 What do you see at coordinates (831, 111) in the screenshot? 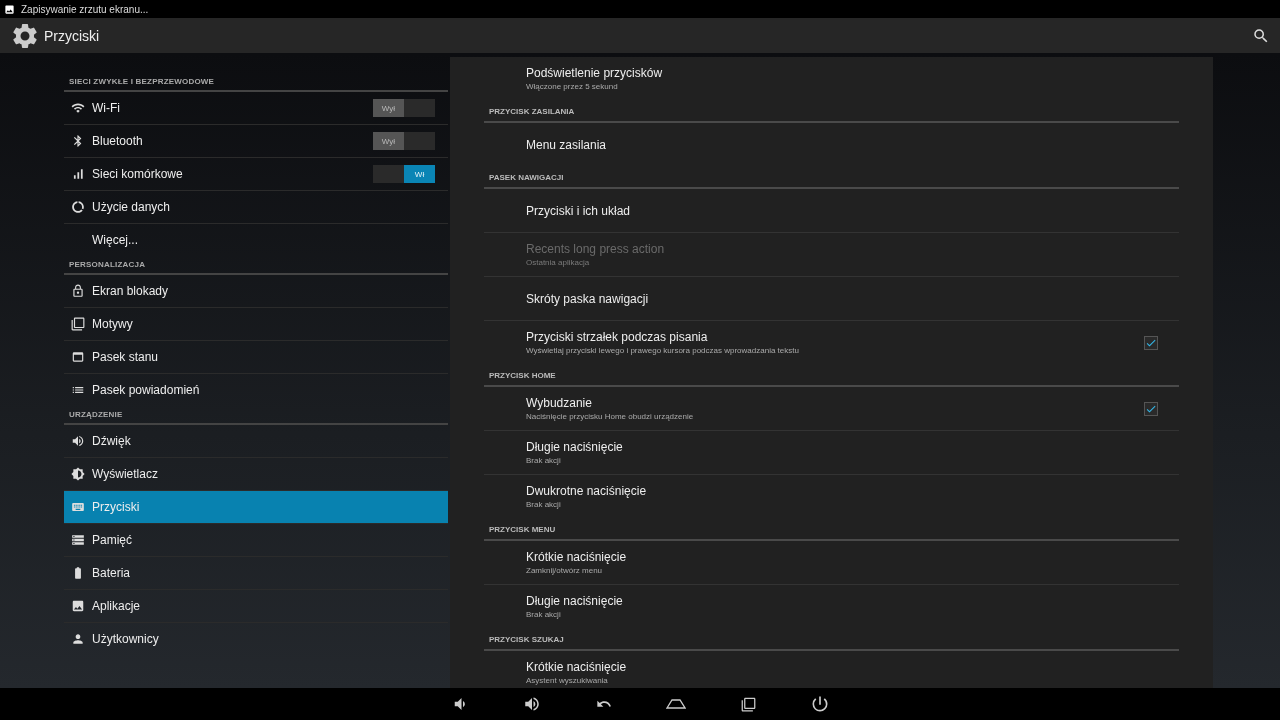
I see `section-header: PRZYCISK ZASILANIA` at bounding box center [831, 111].